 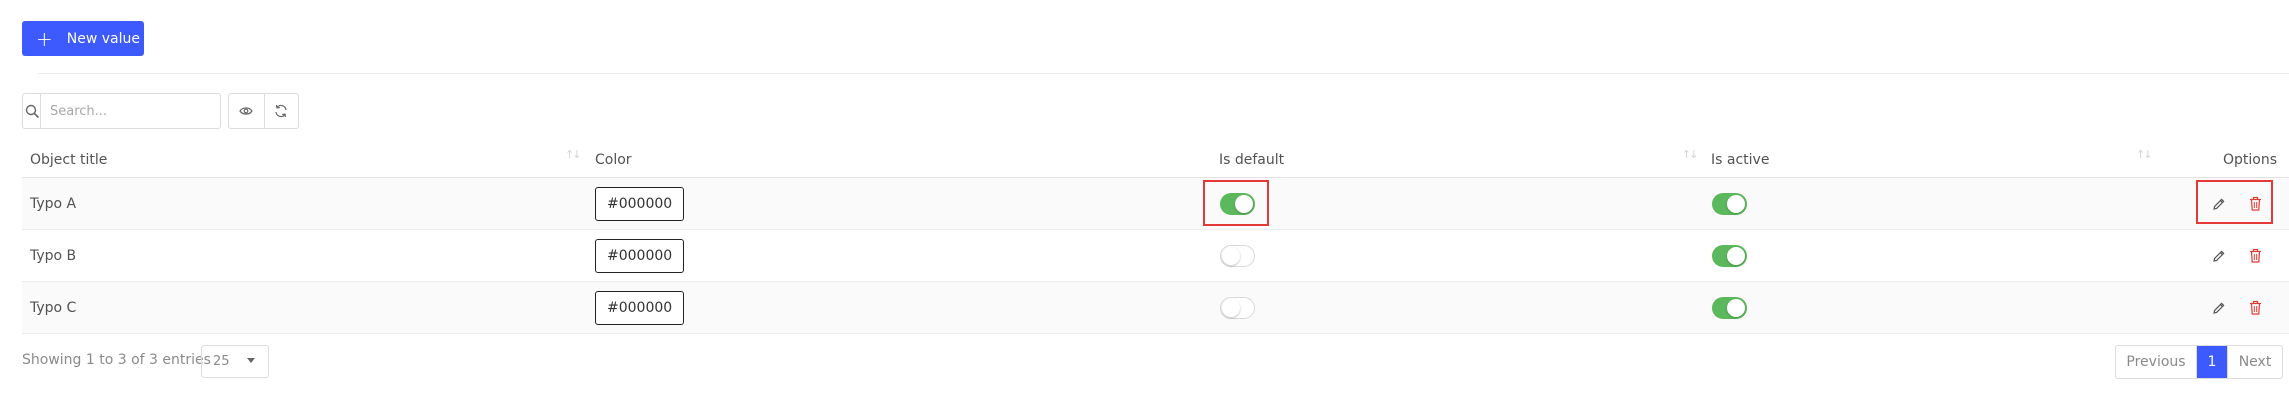 I want to click on table-row: Typo B #000000, so click(x=1155, y=256).